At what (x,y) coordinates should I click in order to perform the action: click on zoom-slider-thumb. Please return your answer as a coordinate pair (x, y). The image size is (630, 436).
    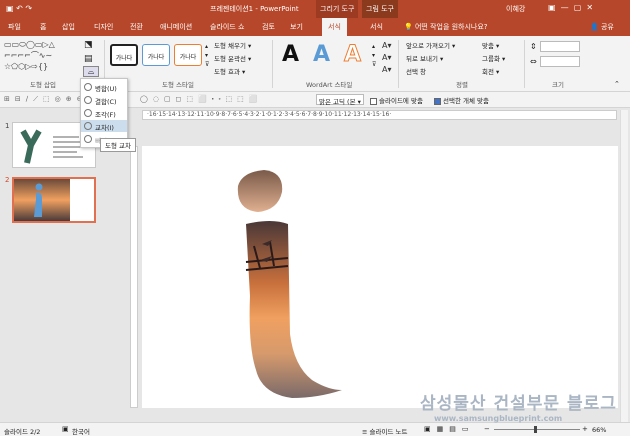
    Looking at the image, I should click on (535, 429).